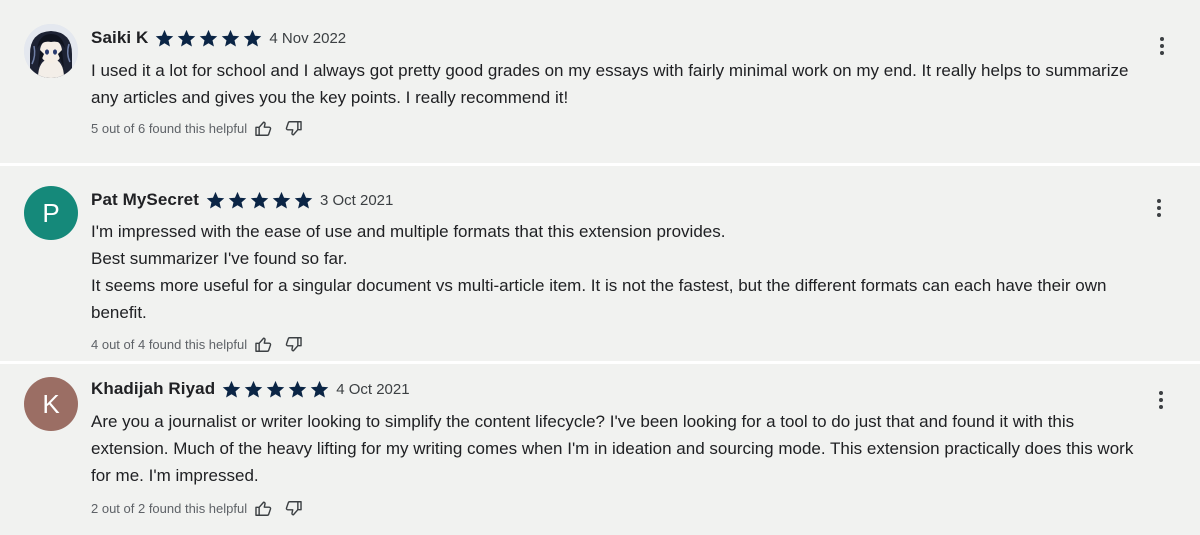 The height and width of the screenshot is (535, 1200). What do you see at coordinates (169, 344) in the screenshot?
I see `helpful-count: 4 out of 4 found this helpful` at bounding box center [169, 344].